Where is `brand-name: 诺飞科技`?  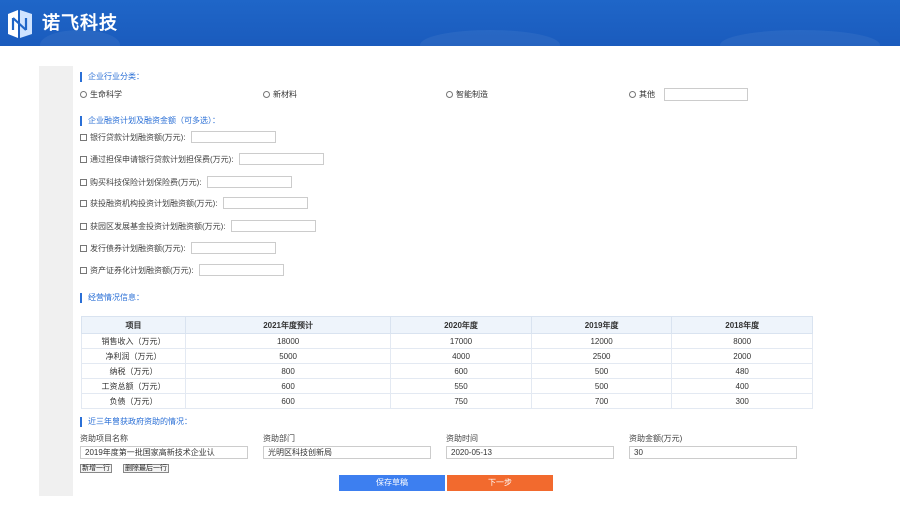 brand-name: 诺飞科技 is located at coordinates (80, 23).